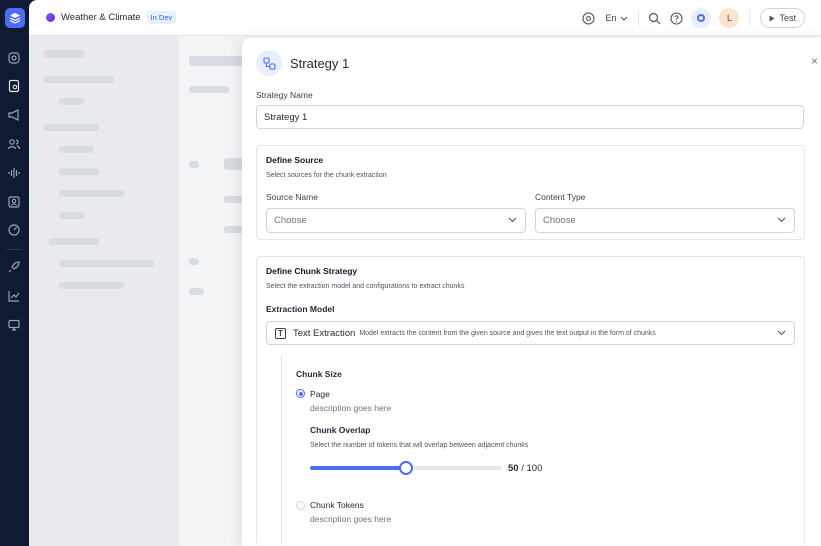 The width and height of the screenshot is (821, 546). I want to click on test-button: Test, so click(782, 18).